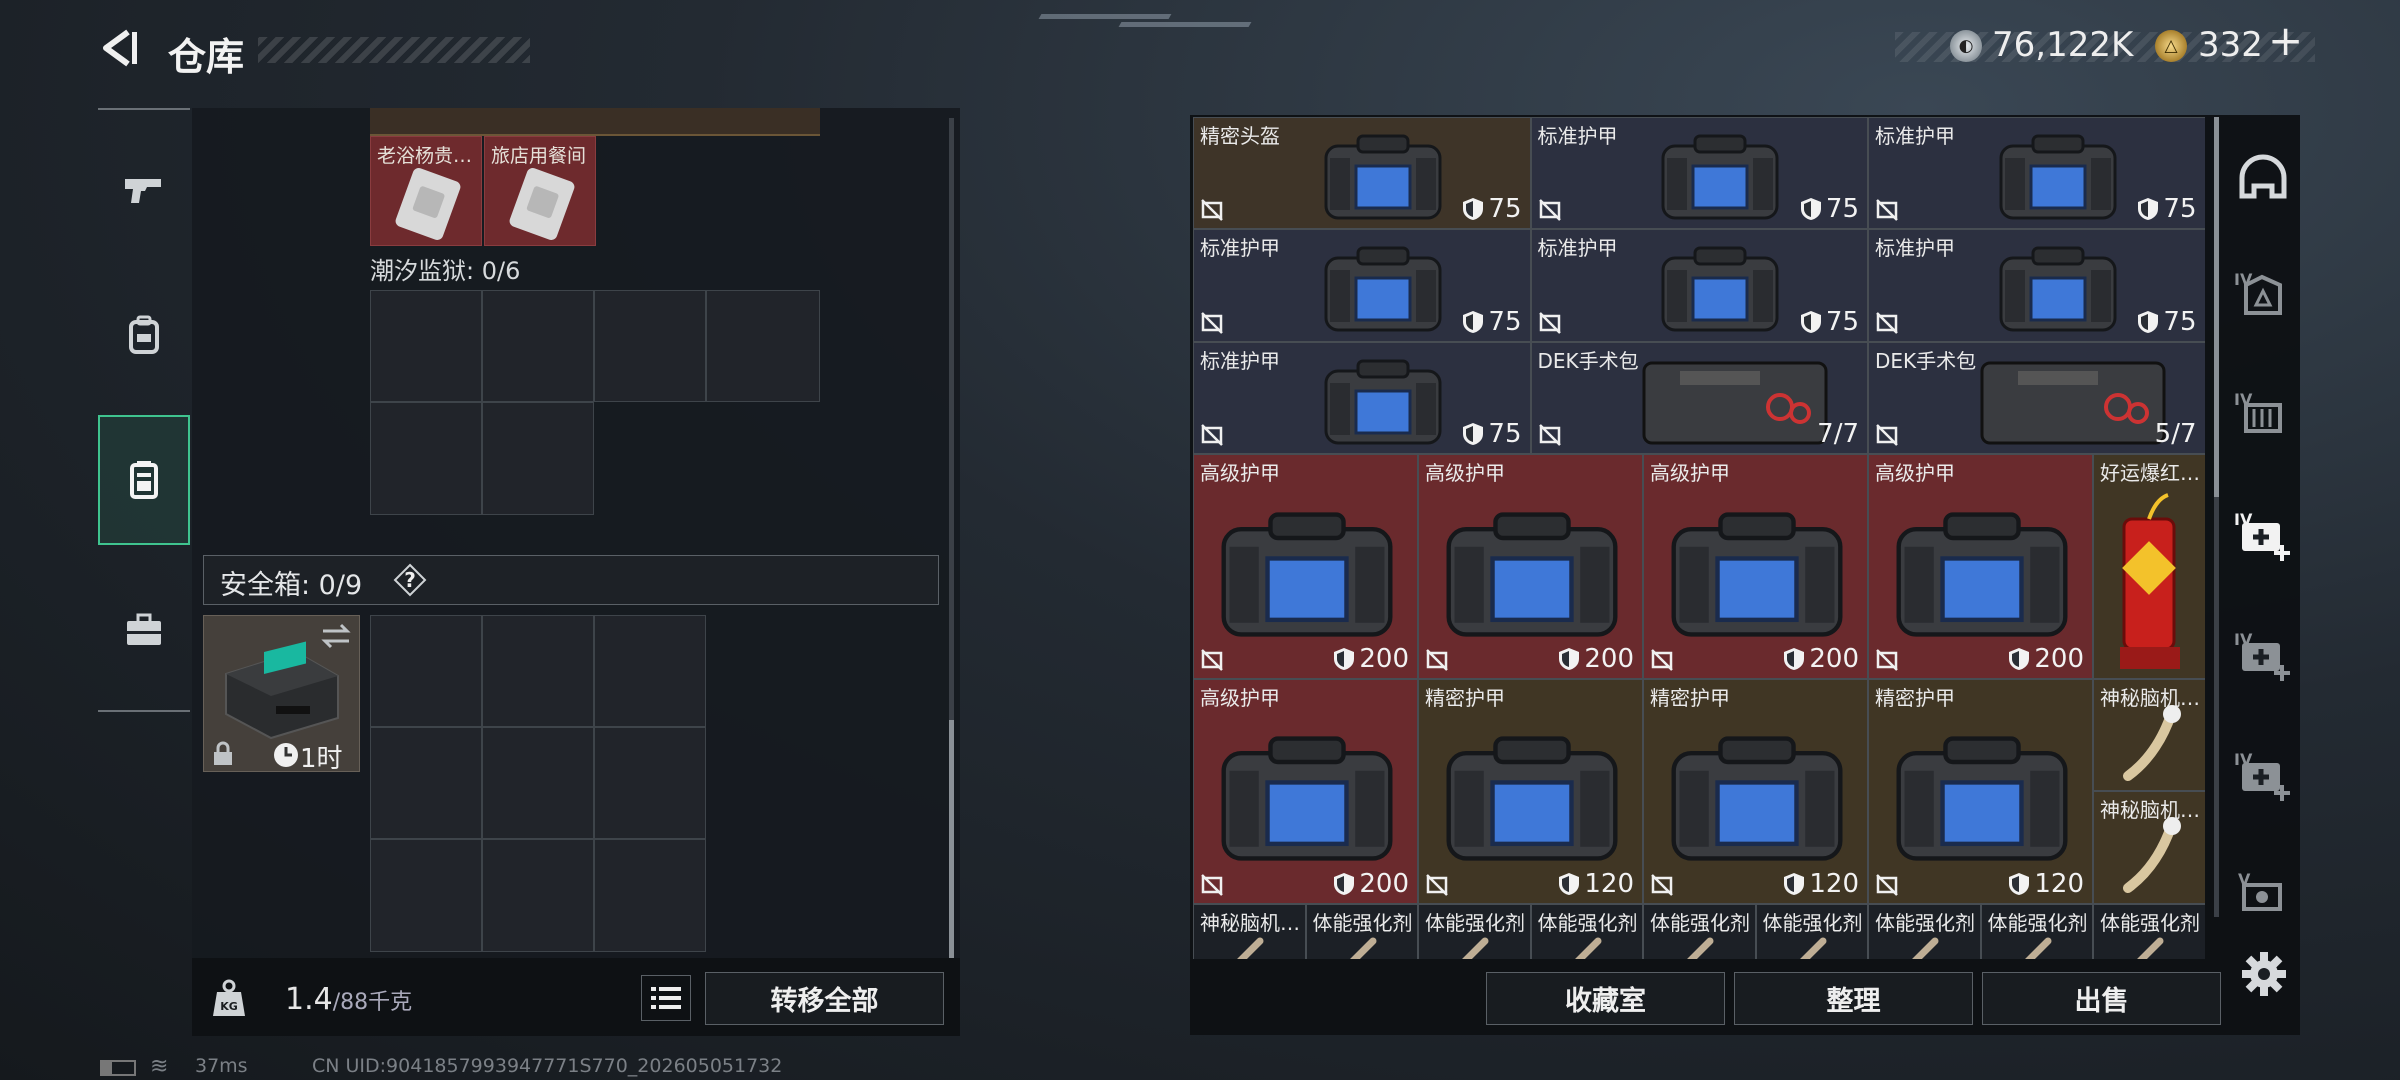  I want to click on stash-item: DEK手术包 5/7, so click(2036, 398).